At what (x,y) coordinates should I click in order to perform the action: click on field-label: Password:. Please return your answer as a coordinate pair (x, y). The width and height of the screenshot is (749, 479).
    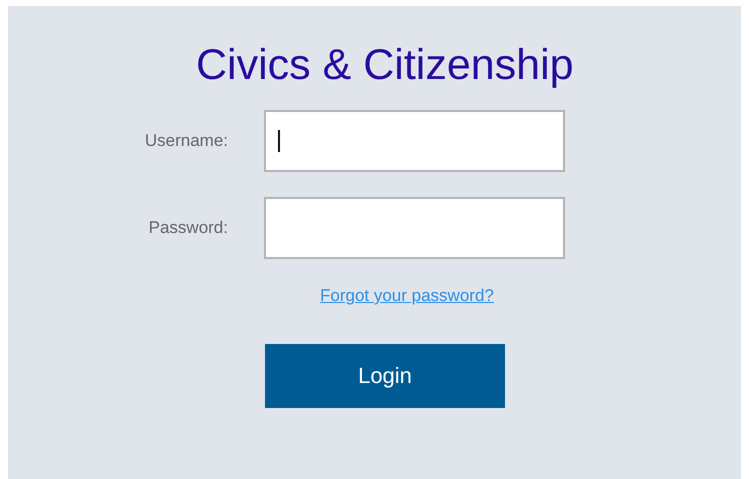
    Looking at the image, I should click on (188, 228).